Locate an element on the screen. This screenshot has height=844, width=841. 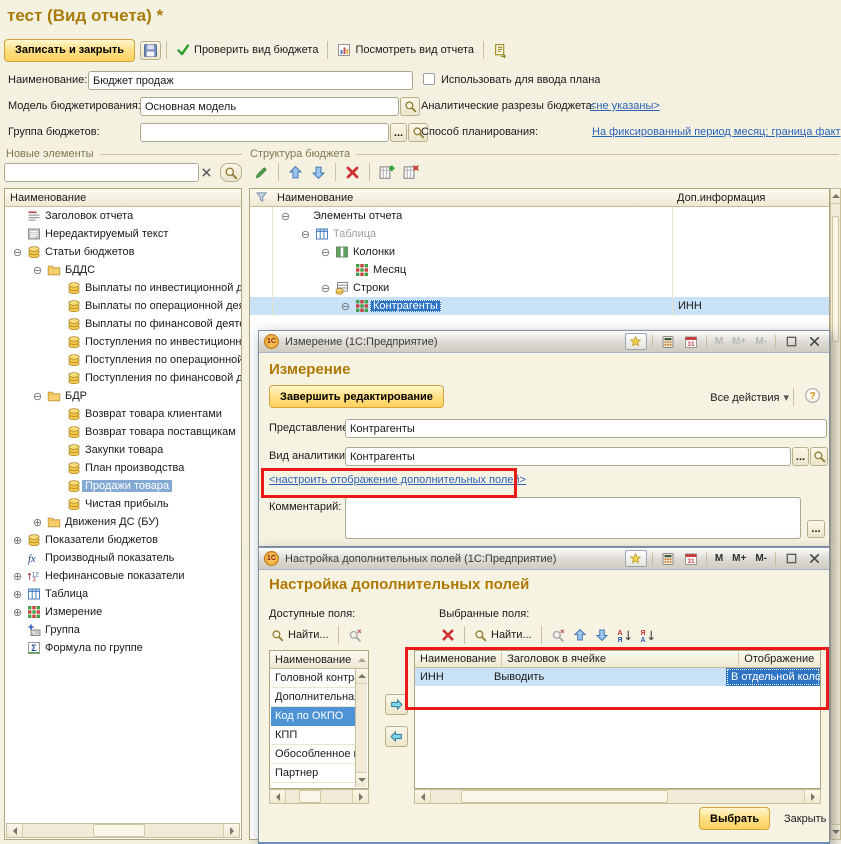
tree-item: Выплаты по операционной дея is located at coordinates (123, 306).